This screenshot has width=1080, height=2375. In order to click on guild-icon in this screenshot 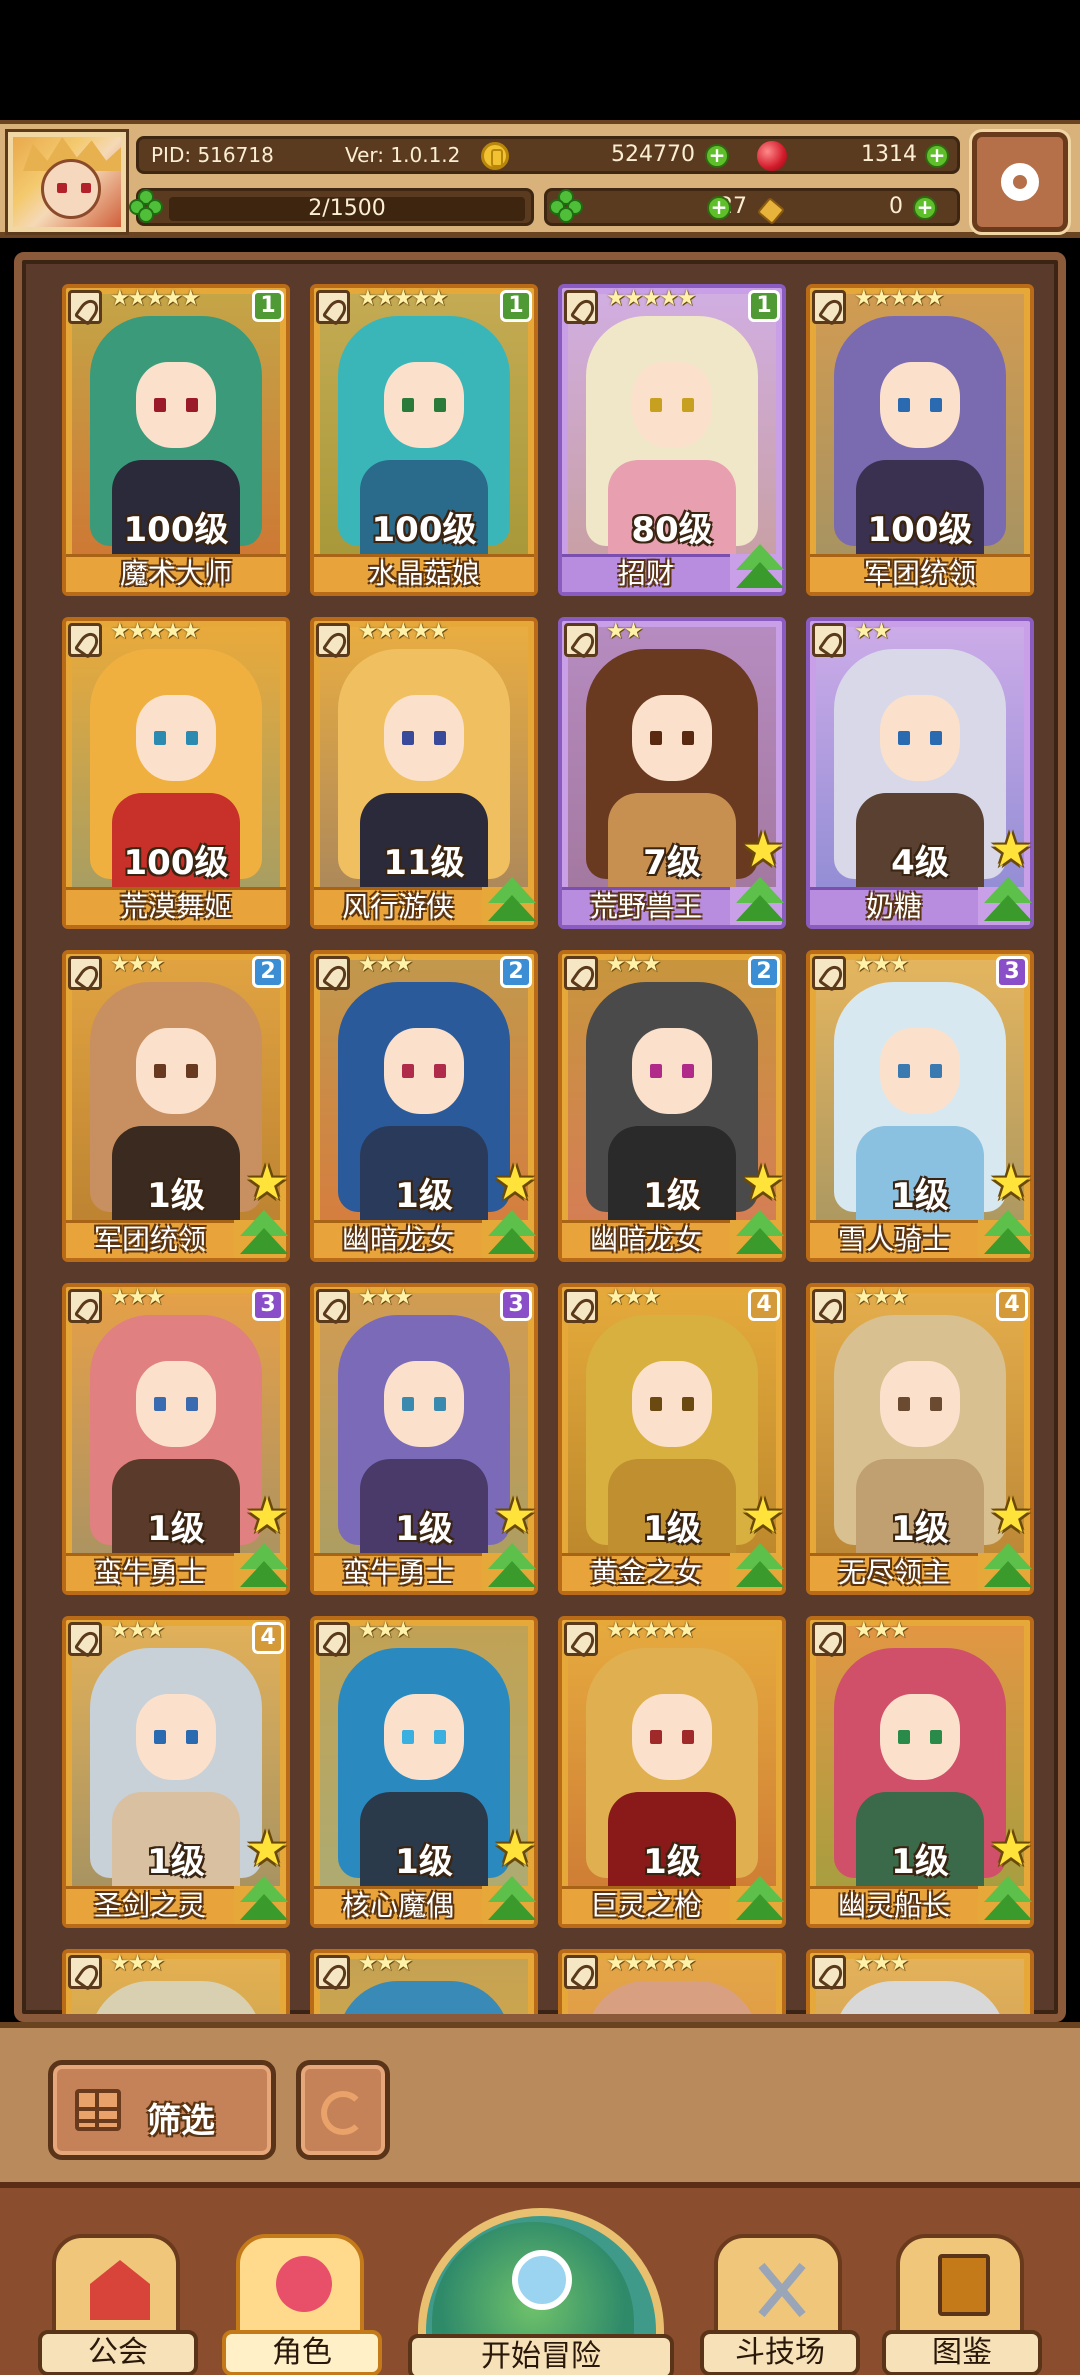, I will do `click(120, 2290)`.